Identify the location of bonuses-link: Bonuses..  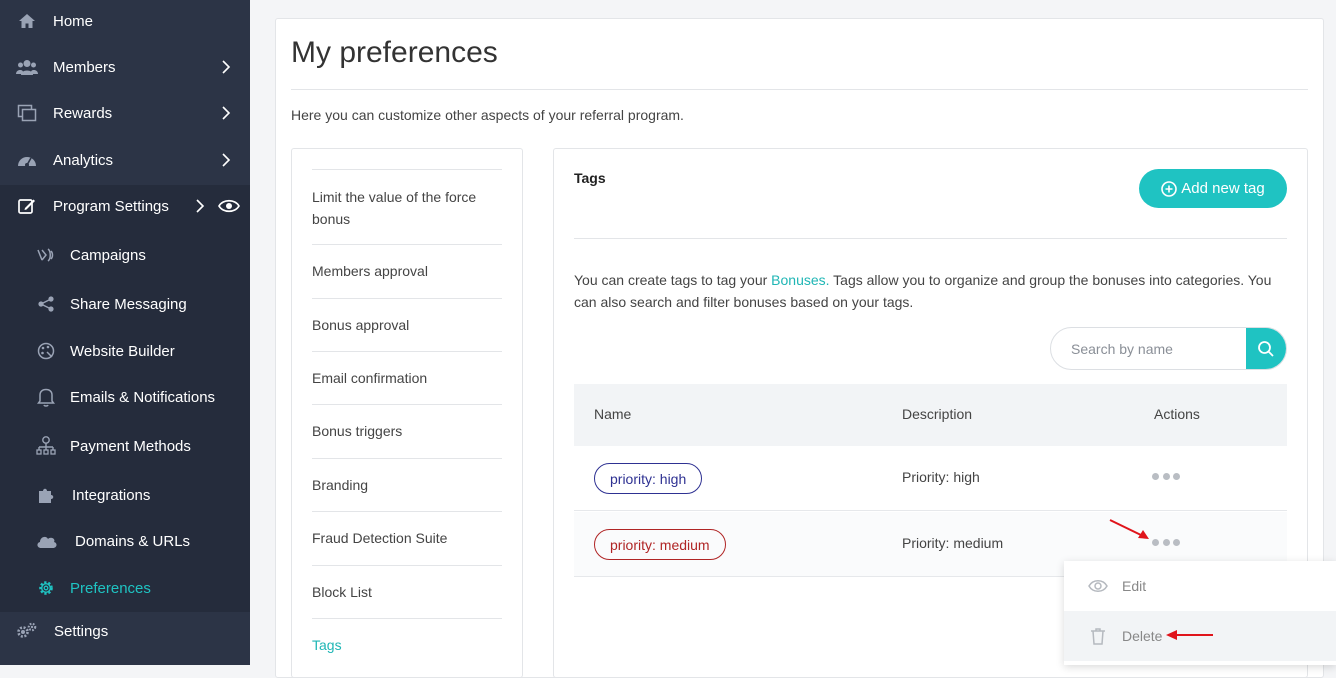
(800, 280).